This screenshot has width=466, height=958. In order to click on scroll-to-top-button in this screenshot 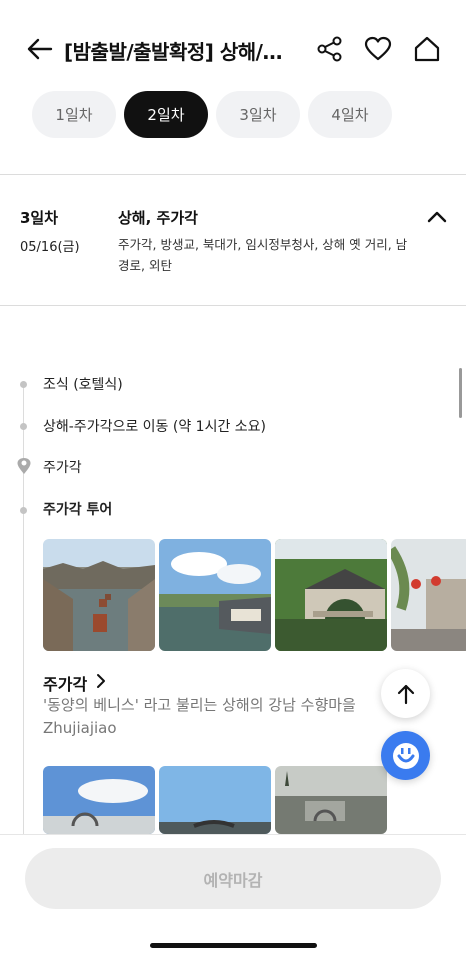, I will do `click(405, 693)`.